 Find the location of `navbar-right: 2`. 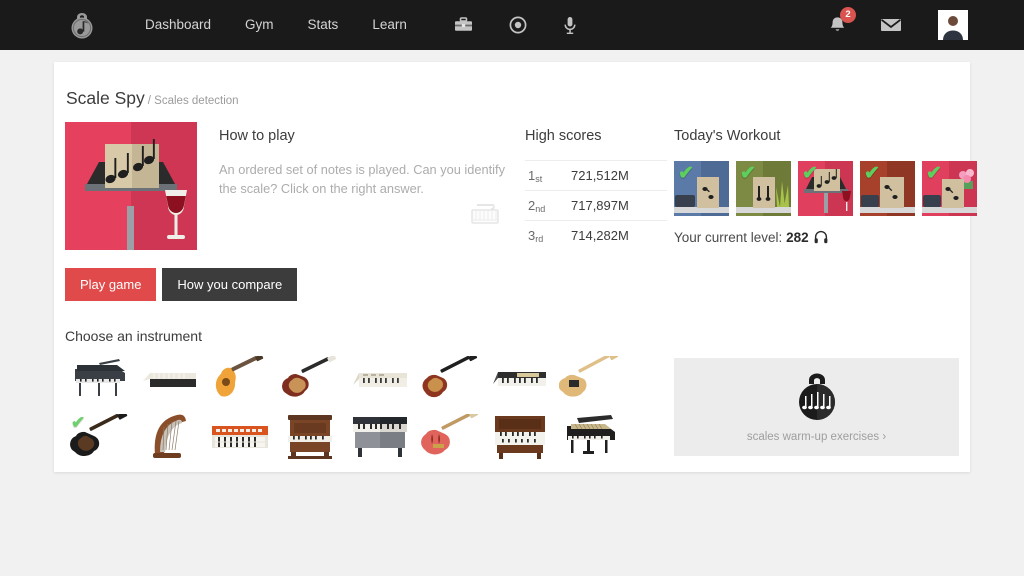

navbar-right: 2 is located at coordinates (890, 23).